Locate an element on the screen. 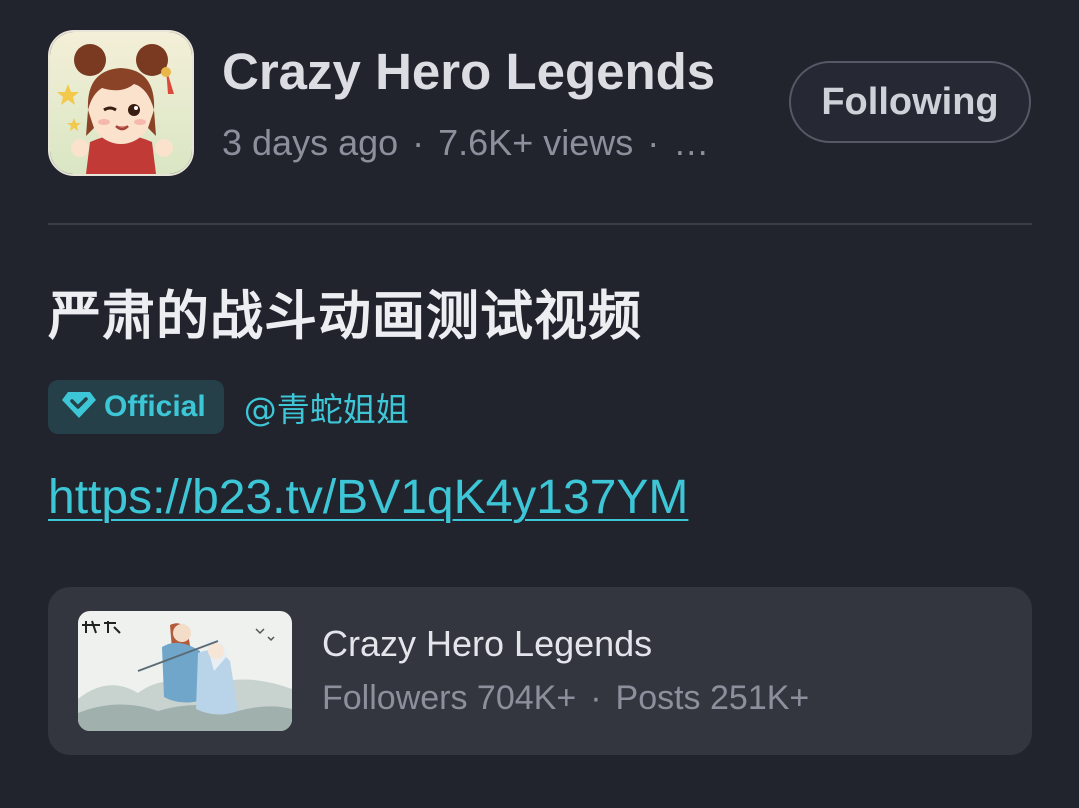 The width and height of the screenshot is (1079, 808). card-stats: Followers 704K+ · Posts 251K+ is located at coordinates (565, 698).